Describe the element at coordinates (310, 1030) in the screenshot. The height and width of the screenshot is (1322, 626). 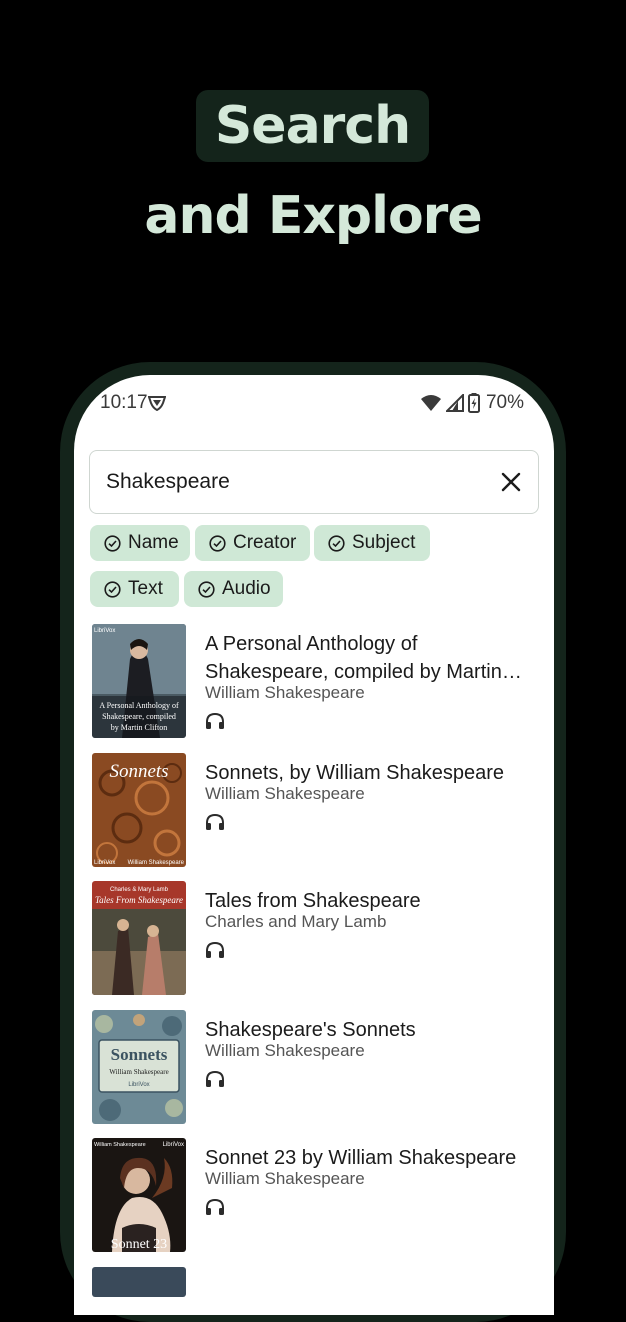
I see `result-title: Shakespeare's Sonnets` at that location.